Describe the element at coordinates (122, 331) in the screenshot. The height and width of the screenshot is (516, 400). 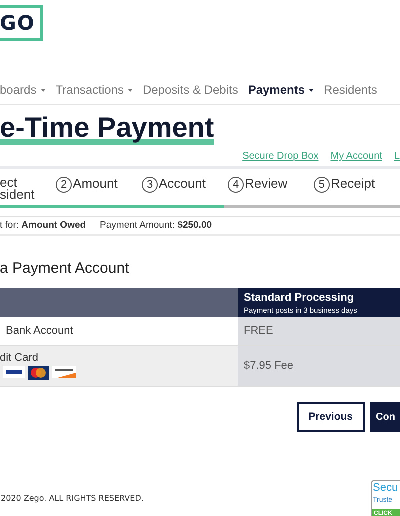
I see `payment-method: Bank Account` at that location.